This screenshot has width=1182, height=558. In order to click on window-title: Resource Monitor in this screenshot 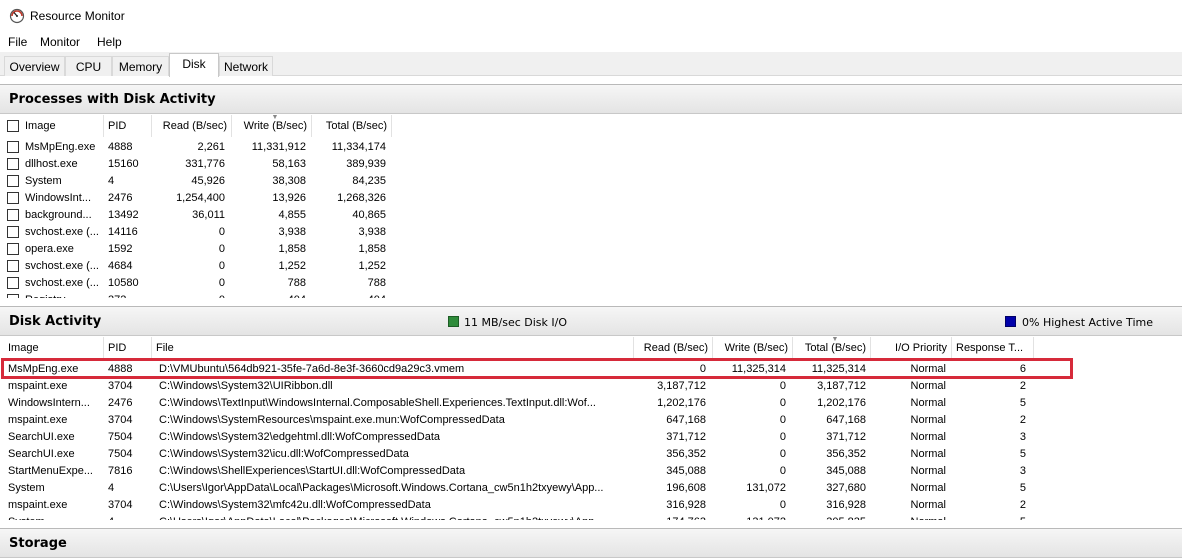, I will do `click(77, 16)`.